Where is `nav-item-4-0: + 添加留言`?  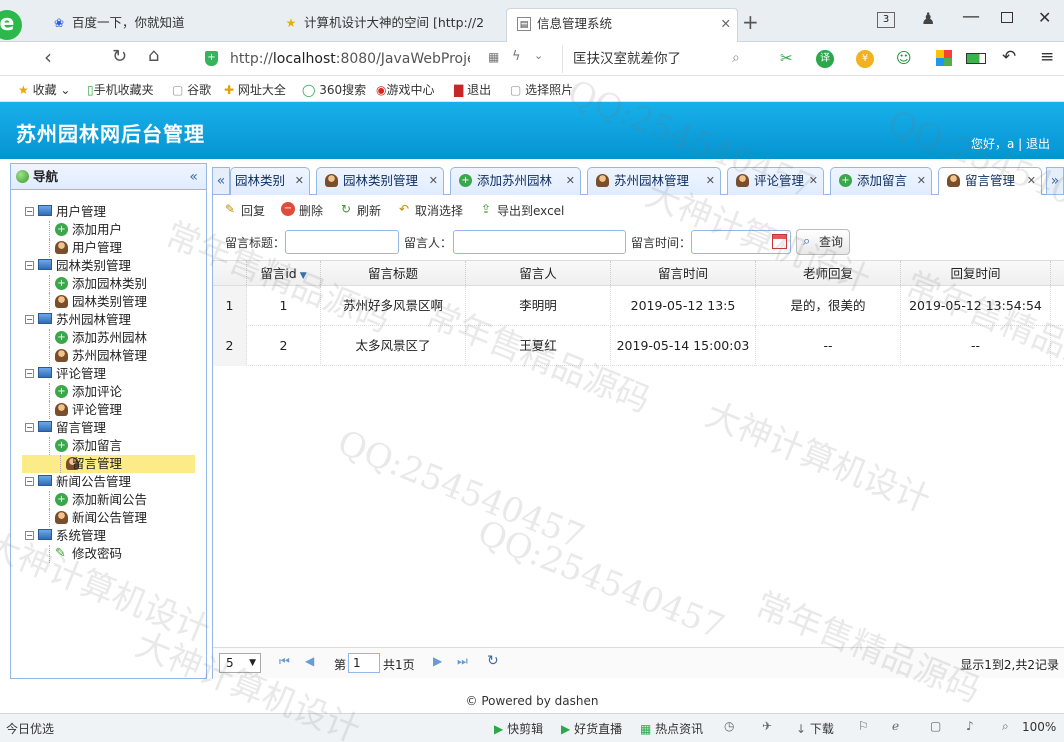
nav-item-4-0: + 添加留言 is located at coordinates (108, 446).